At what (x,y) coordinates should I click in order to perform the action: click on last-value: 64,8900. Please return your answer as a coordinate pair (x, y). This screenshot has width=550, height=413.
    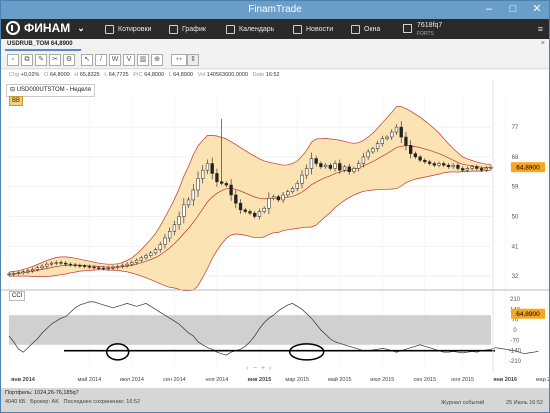
    Looking at the image, I should click on (183, 75).